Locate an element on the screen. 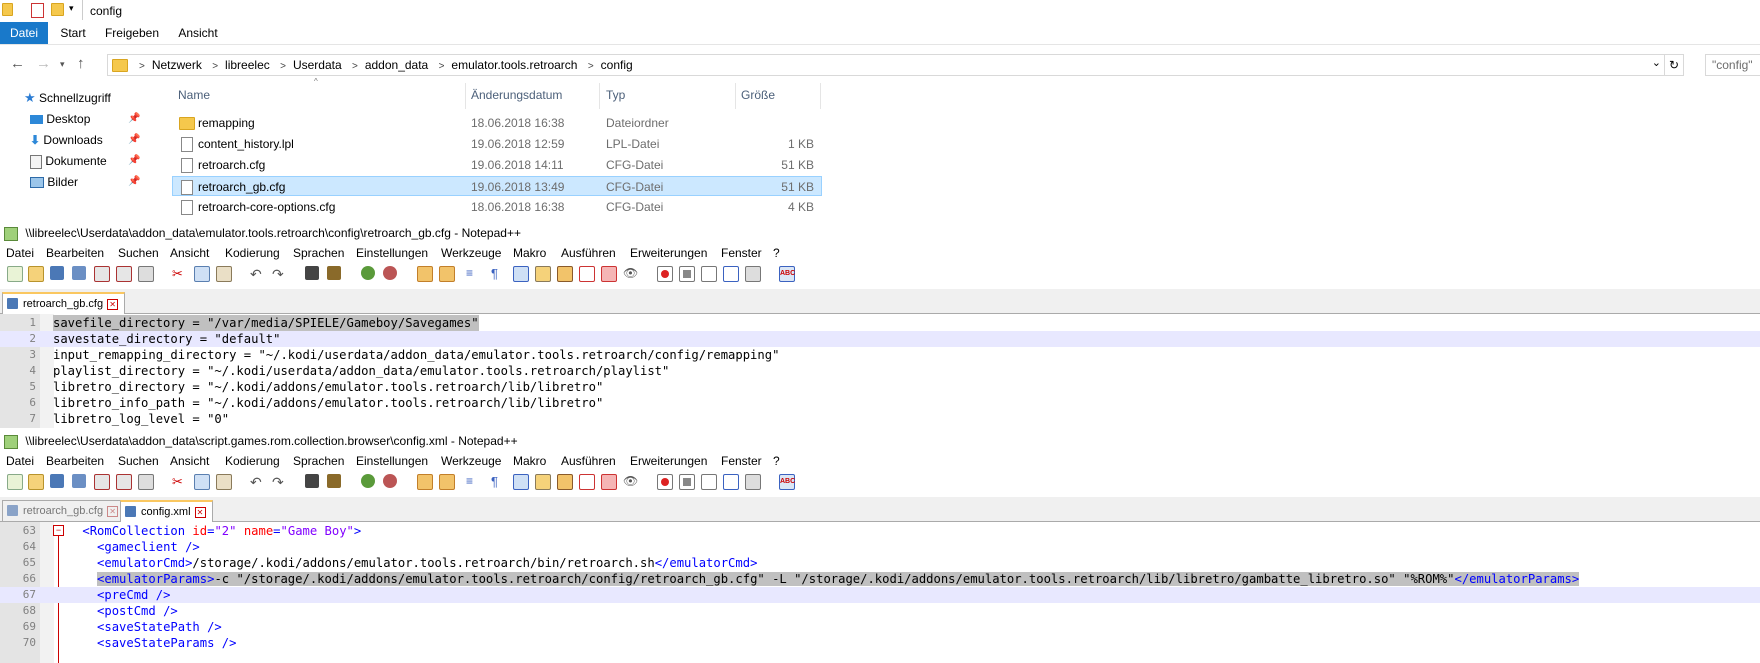 The height and width of the screenshot is (663, 1760). refresh-icon: ↻ is located at coordinates (1673, 65).